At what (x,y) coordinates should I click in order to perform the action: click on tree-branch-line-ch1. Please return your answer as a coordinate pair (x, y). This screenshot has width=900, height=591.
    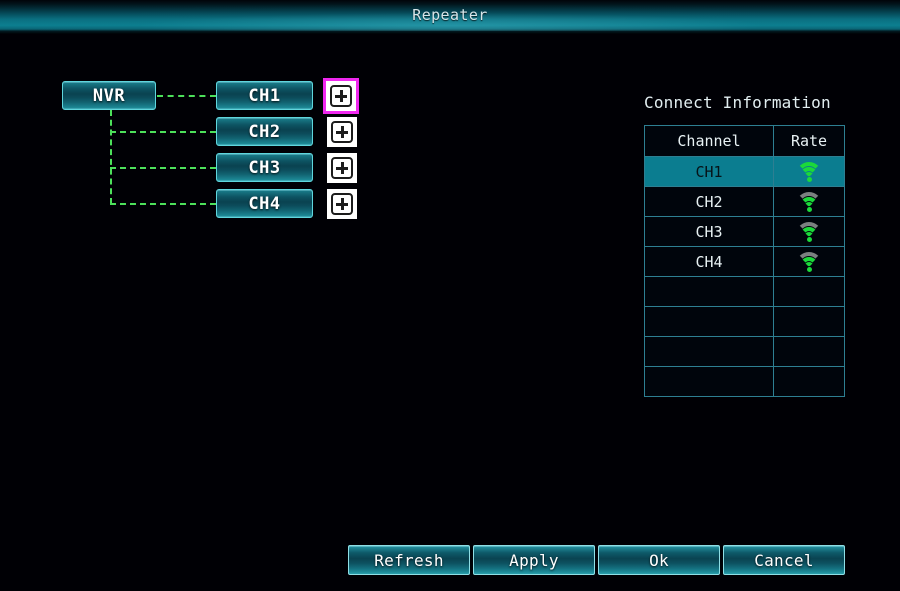
    Looking at the image, I should click on (186, 96).